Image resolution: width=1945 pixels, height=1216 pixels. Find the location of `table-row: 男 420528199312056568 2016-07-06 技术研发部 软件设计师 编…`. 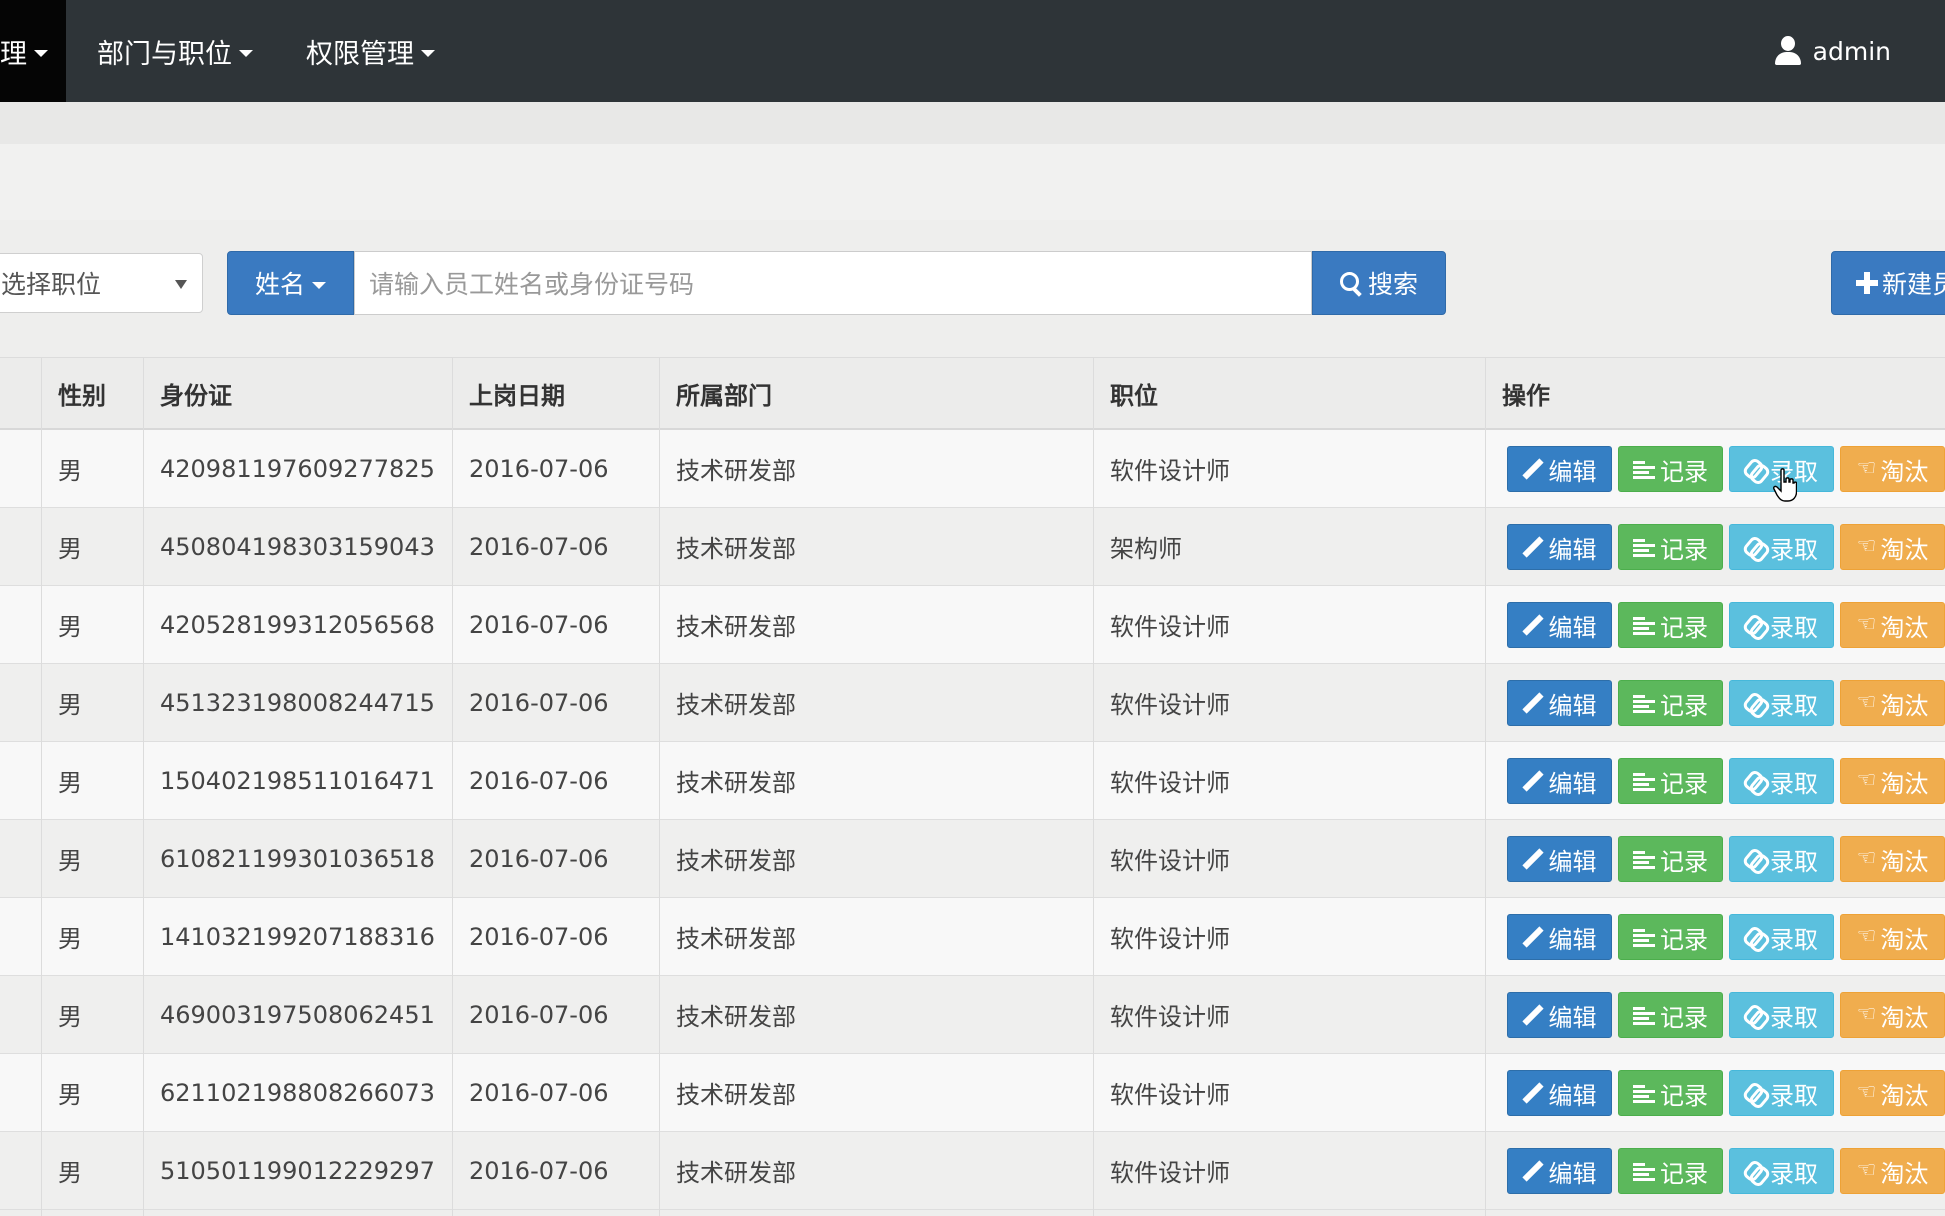

table-row: 男 420528199312056568 2016-07-06 技术研发部 软件设计师 编… is located at coordinates (972, 625).